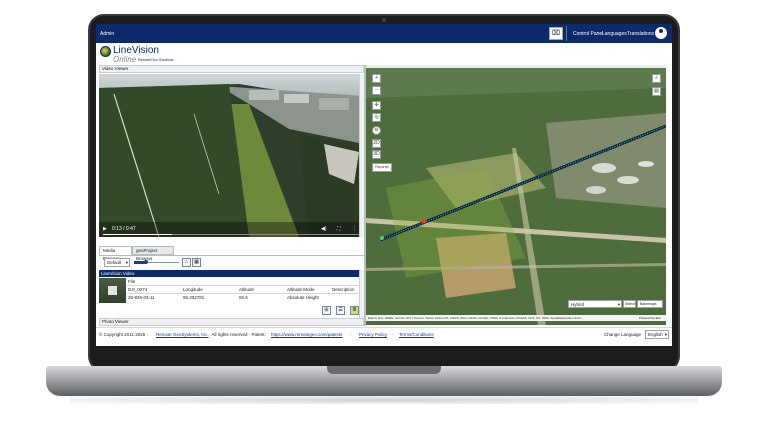  Describe the element at coordinates (117, 262) in the screenshot. I see `view-select: Default ▾` at that location.